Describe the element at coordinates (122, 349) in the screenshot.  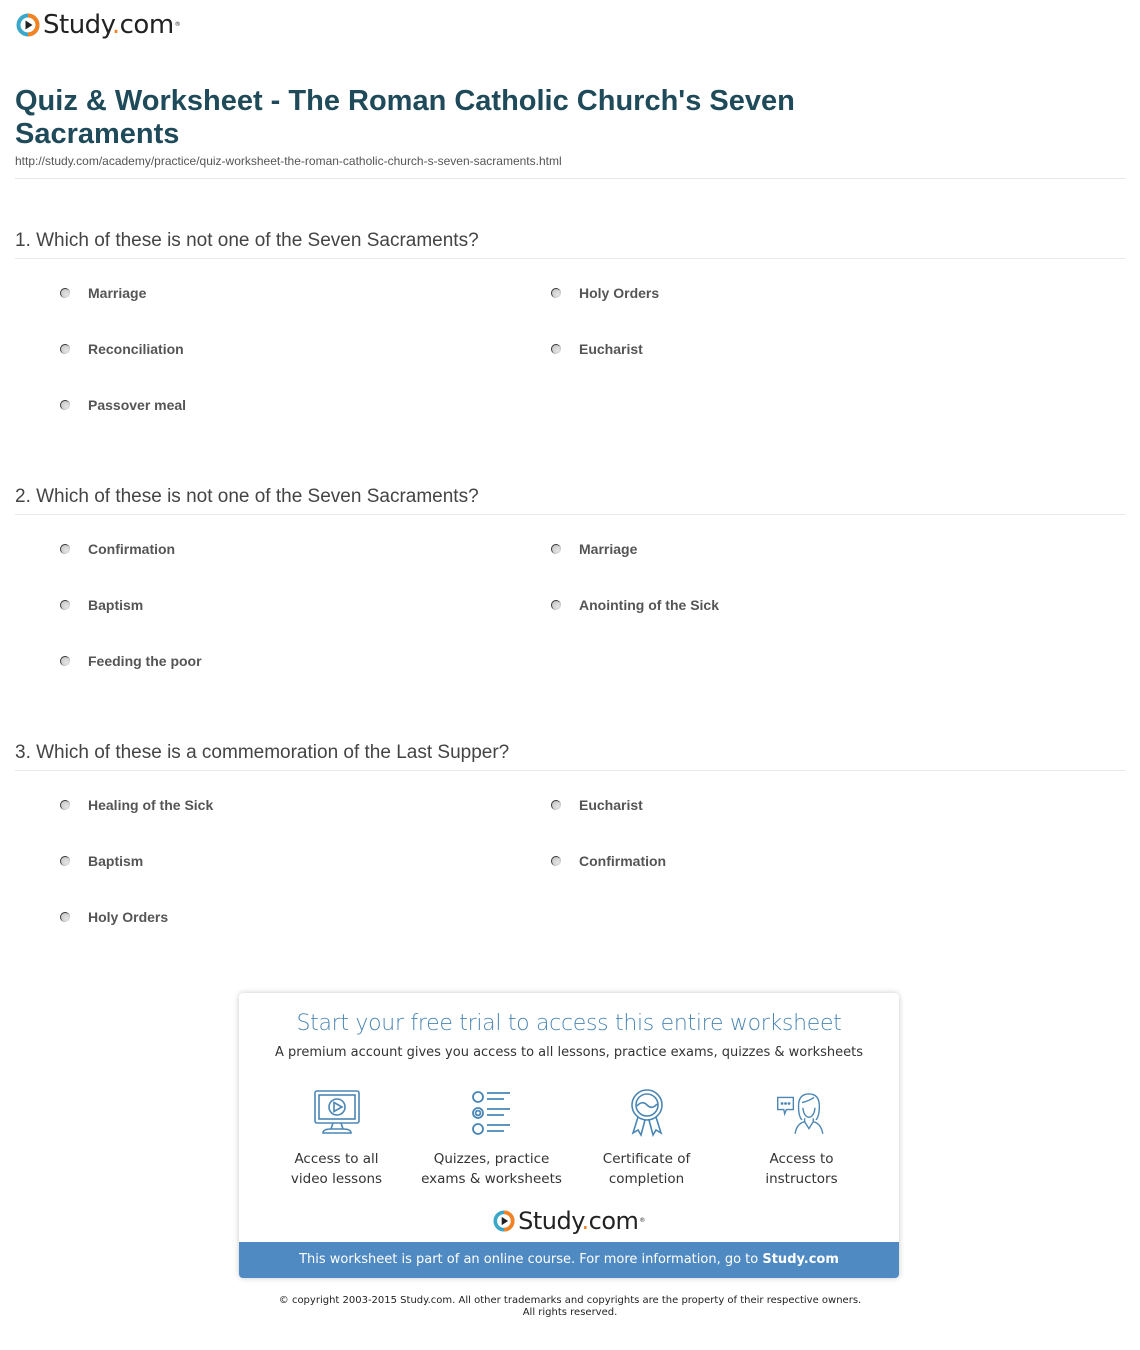
I see `answer-option: Reconciliation` at that location.